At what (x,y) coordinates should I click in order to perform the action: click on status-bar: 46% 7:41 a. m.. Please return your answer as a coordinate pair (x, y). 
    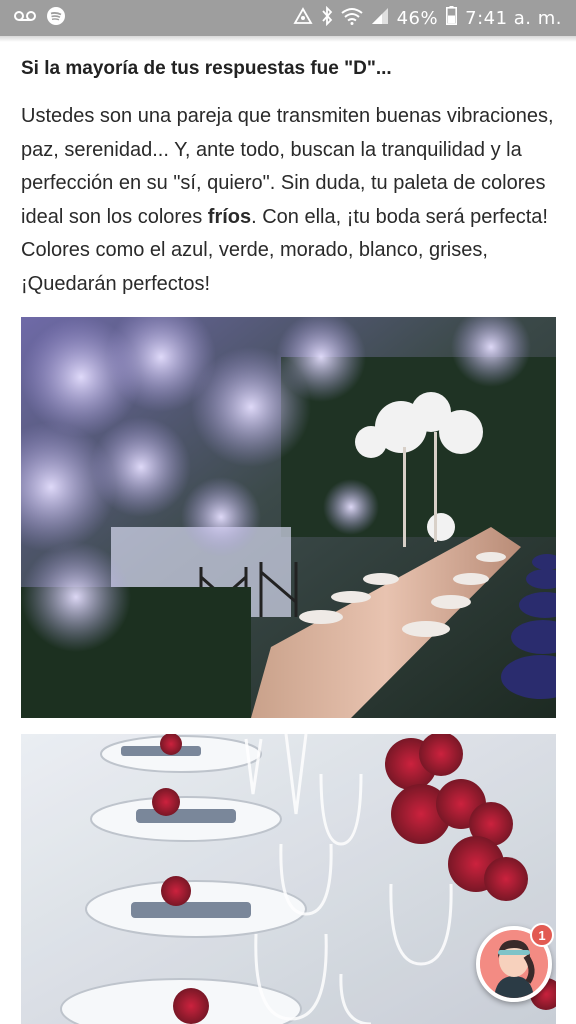
    Looking at the image, I should click on (288, 18).